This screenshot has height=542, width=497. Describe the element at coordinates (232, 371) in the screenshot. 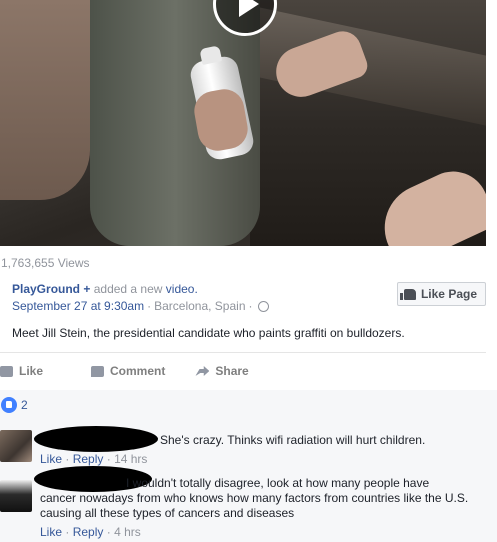

I see `share-label: Share` at that location.